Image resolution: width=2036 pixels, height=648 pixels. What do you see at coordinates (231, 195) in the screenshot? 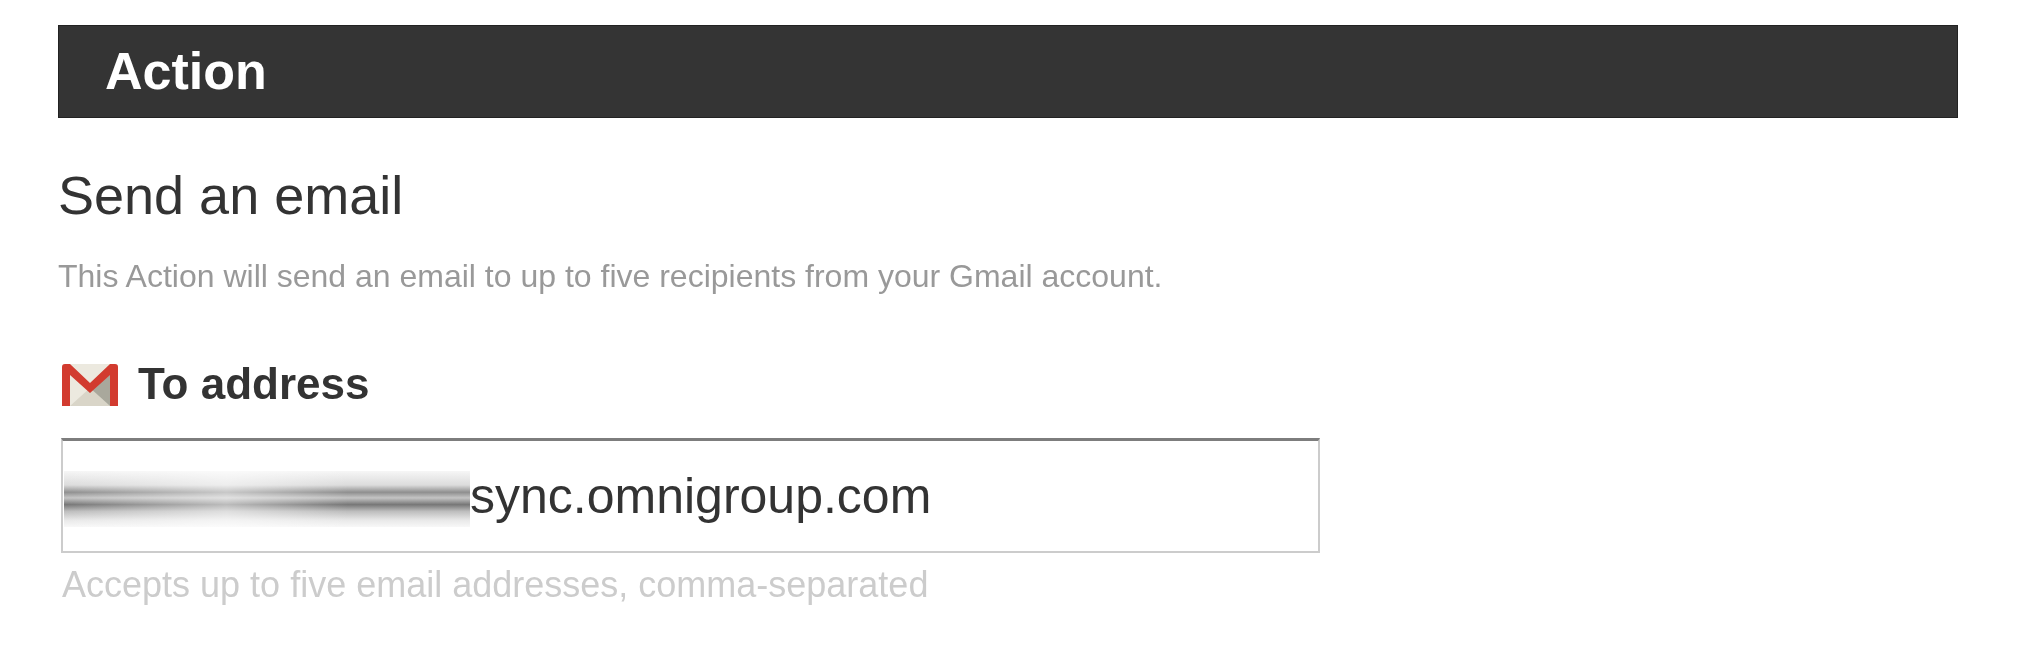
I see `action-title: Send an email` at bounding box center [231, 195].